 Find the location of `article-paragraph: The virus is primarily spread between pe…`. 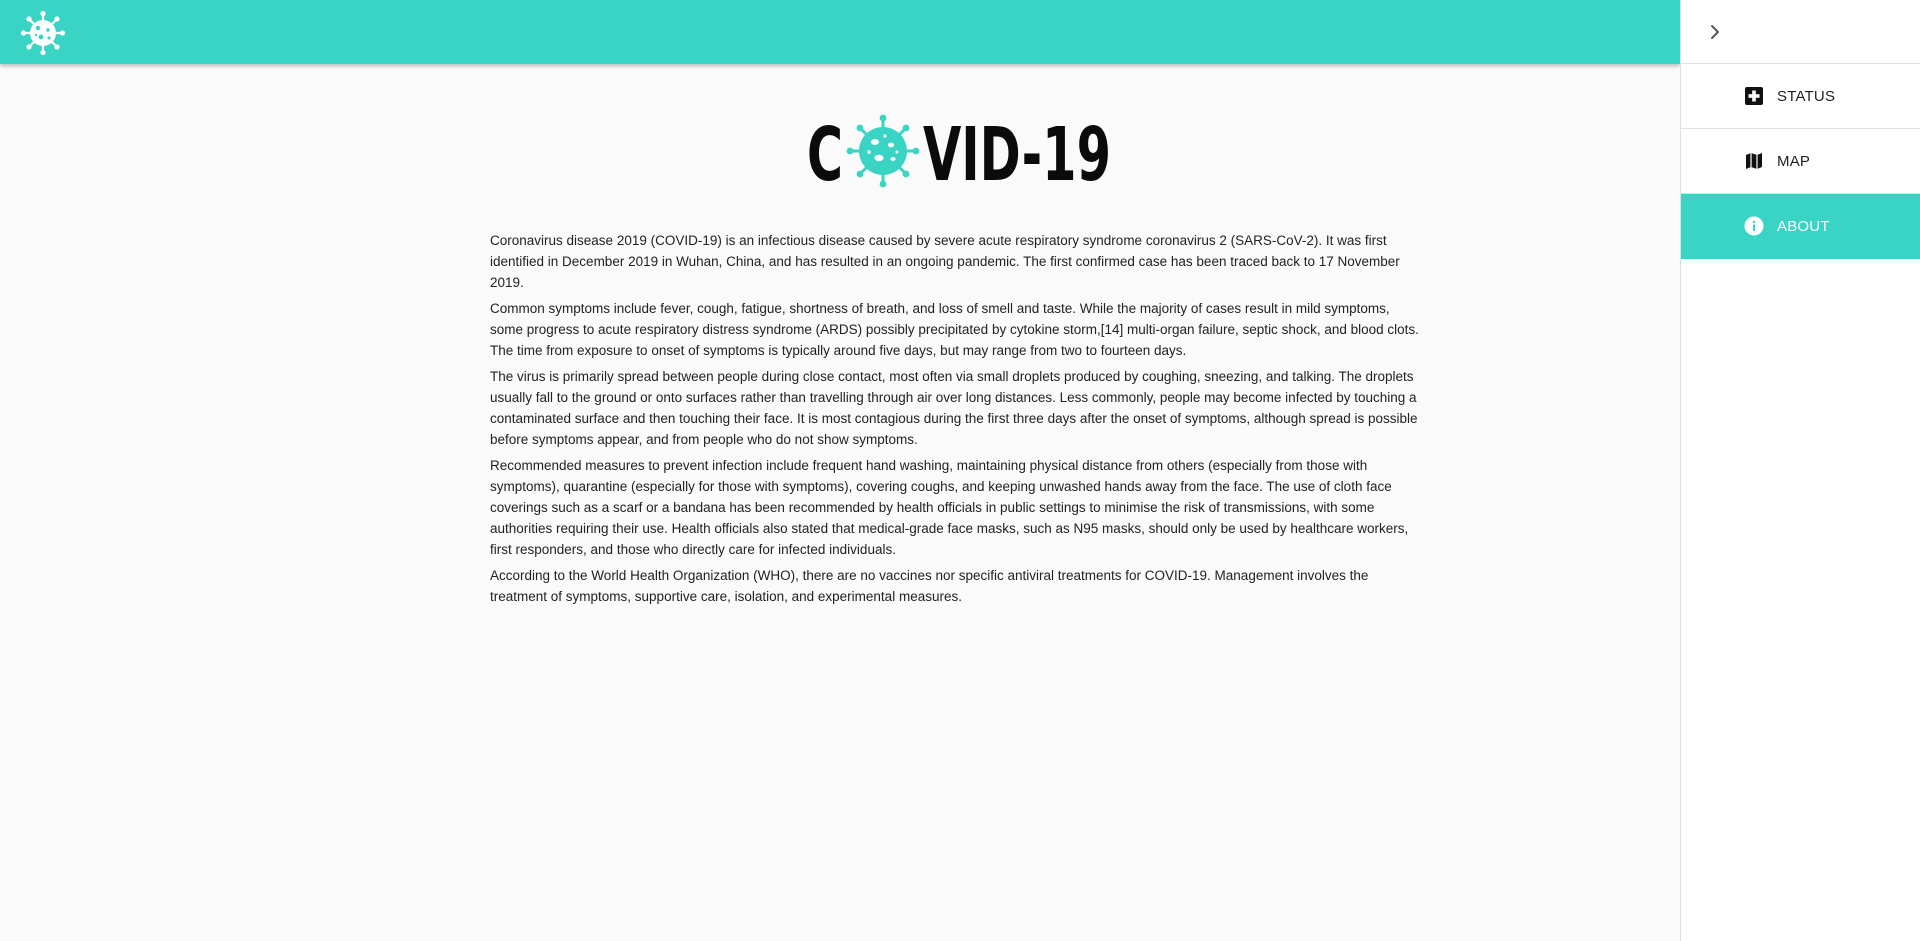

article-paragraph: The virus is primarily spread between pe… is located at coordinates (954, 408).